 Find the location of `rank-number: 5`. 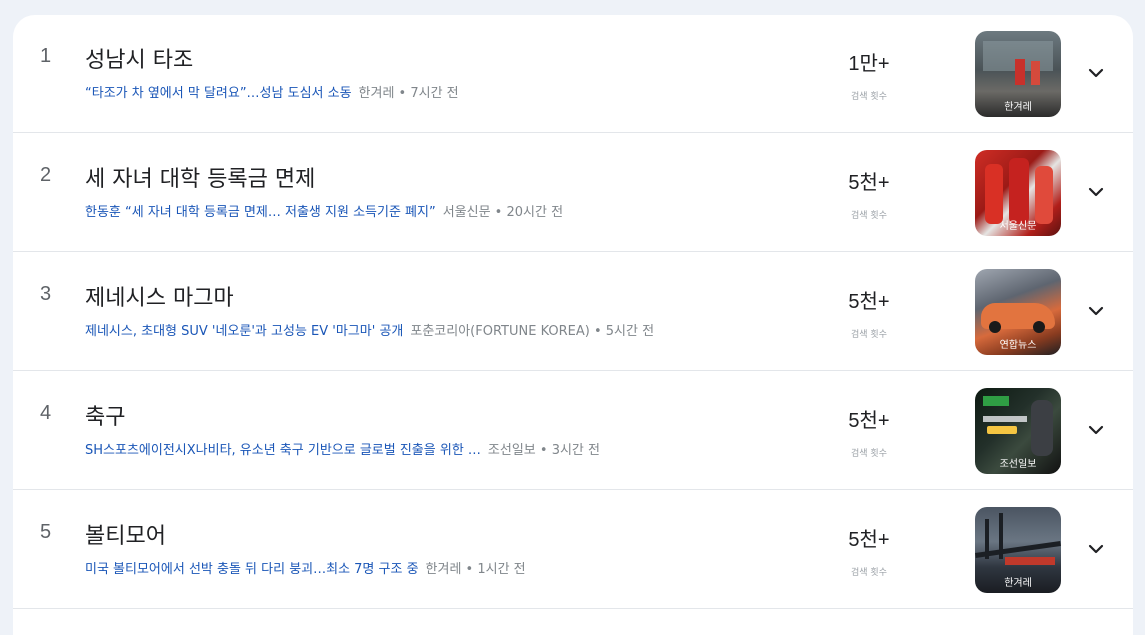

rank-number: 5 is located at coordinates (46, 532).